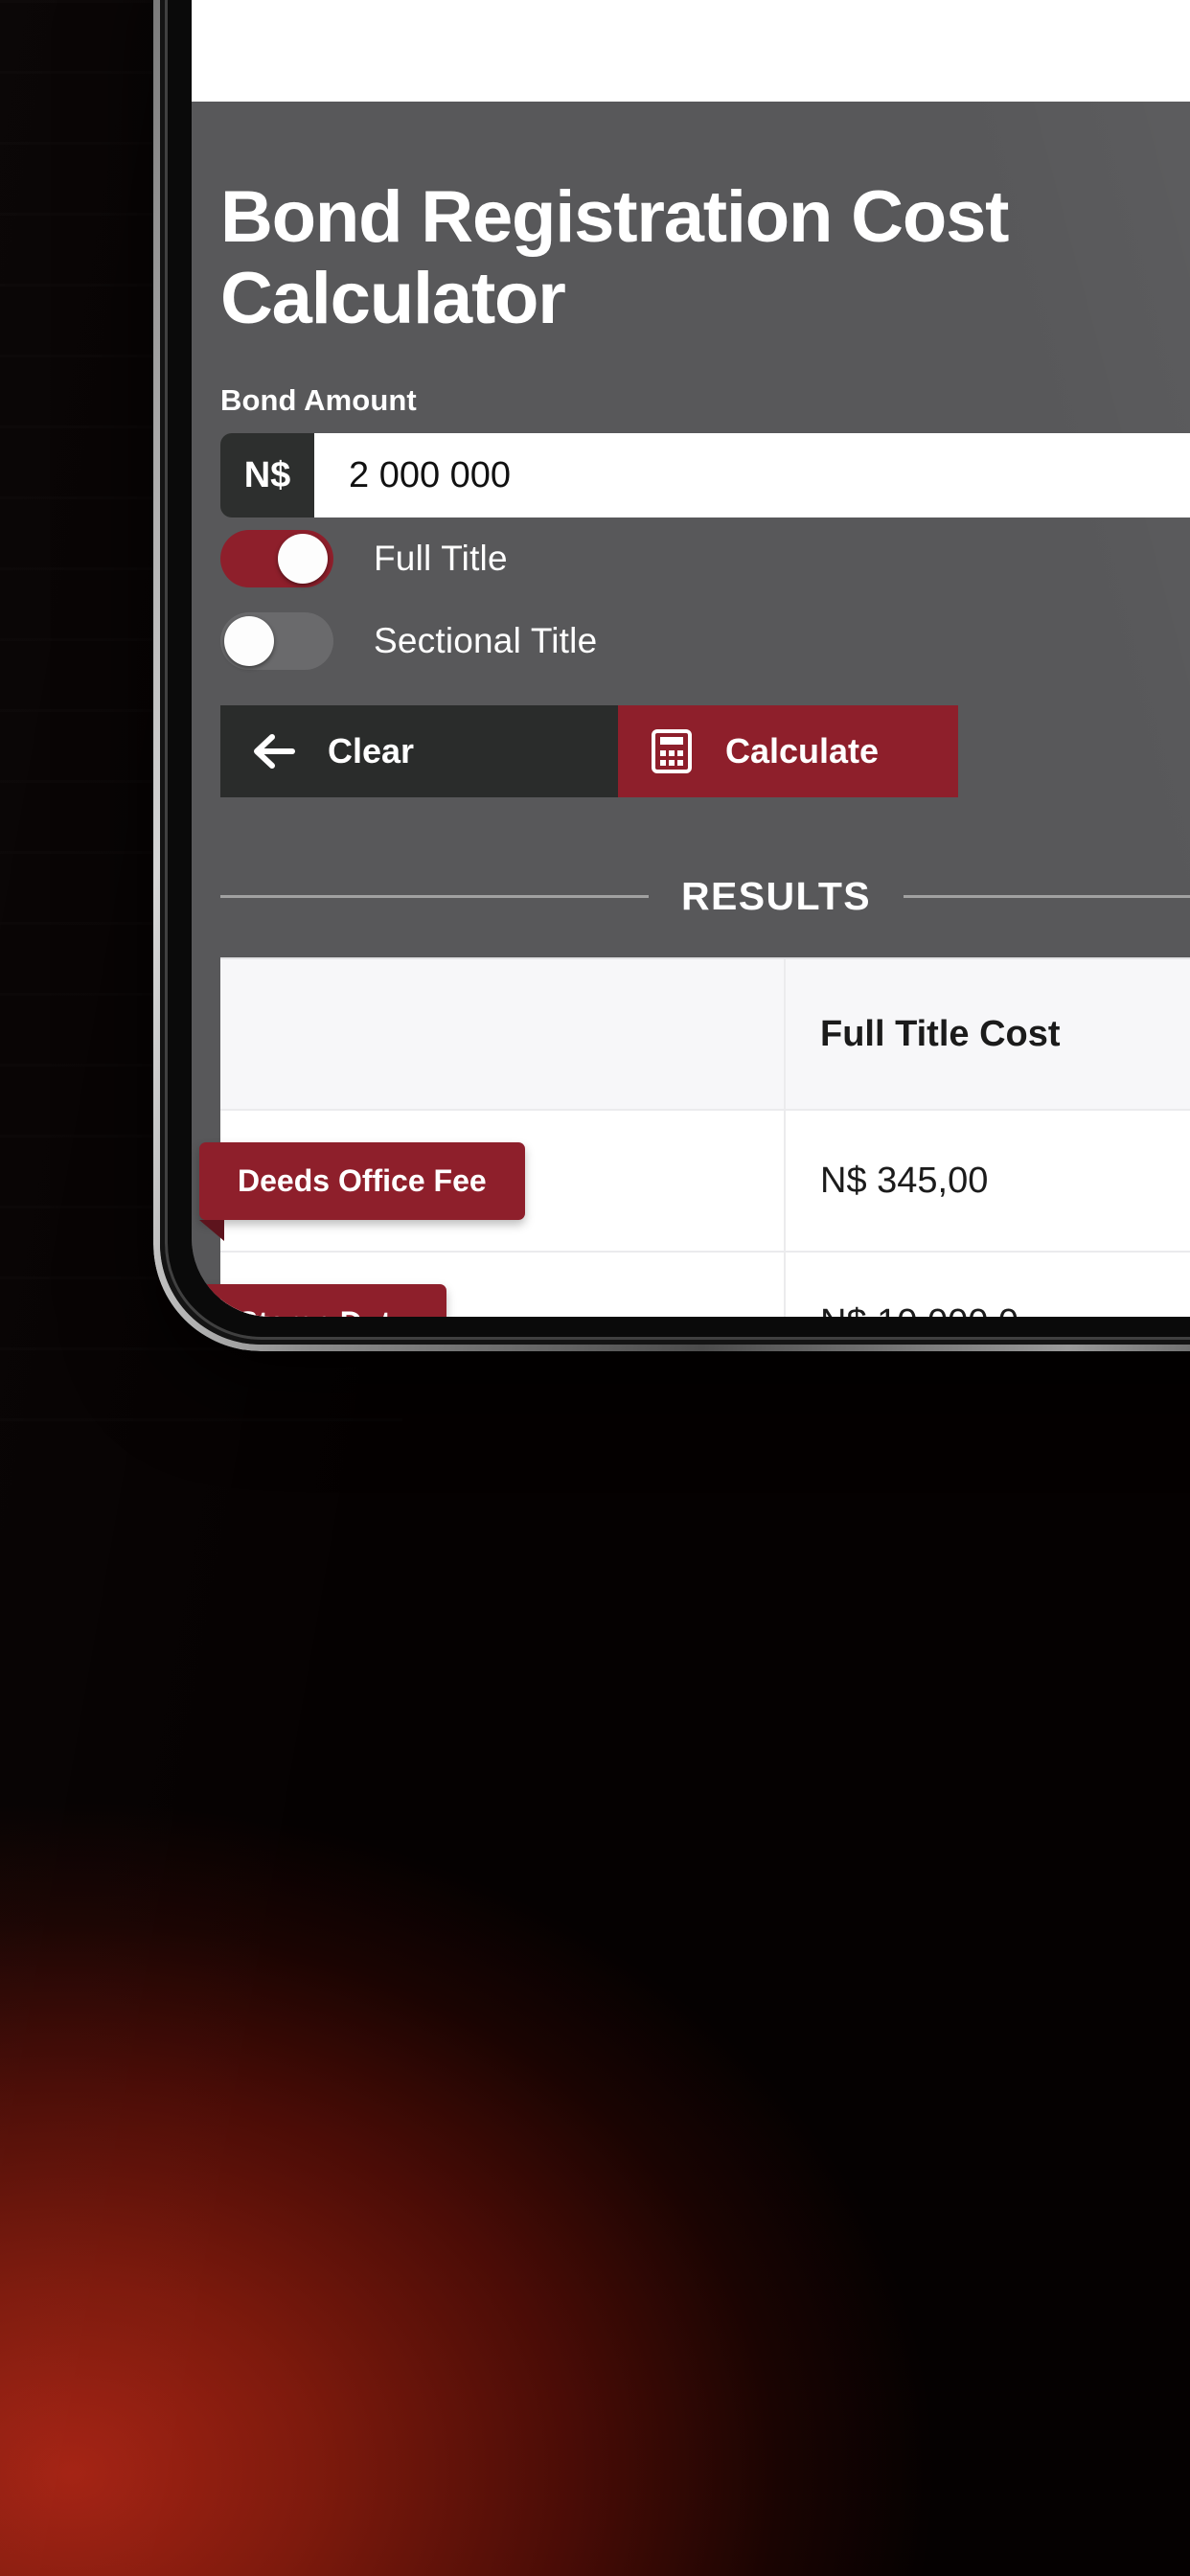 Image resolution: width=1190 pixels, height=2576 pixels. What do you see at coordinates (441, 559) in the screenshot?
I see `full-title-label: Full Title` at bounding box center [441, 559].